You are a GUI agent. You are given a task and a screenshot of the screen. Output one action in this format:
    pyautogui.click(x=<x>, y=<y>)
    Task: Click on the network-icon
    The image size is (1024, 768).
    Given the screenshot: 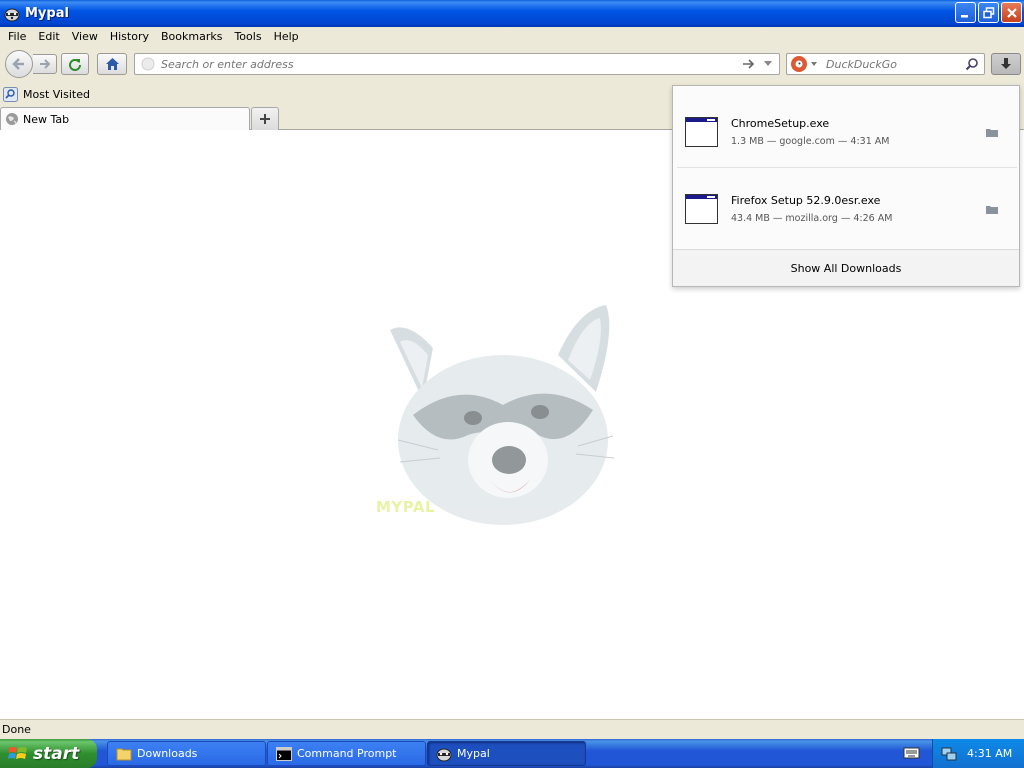 What is the action you would take?
    pyautogui.click(x=949, y=754)
    